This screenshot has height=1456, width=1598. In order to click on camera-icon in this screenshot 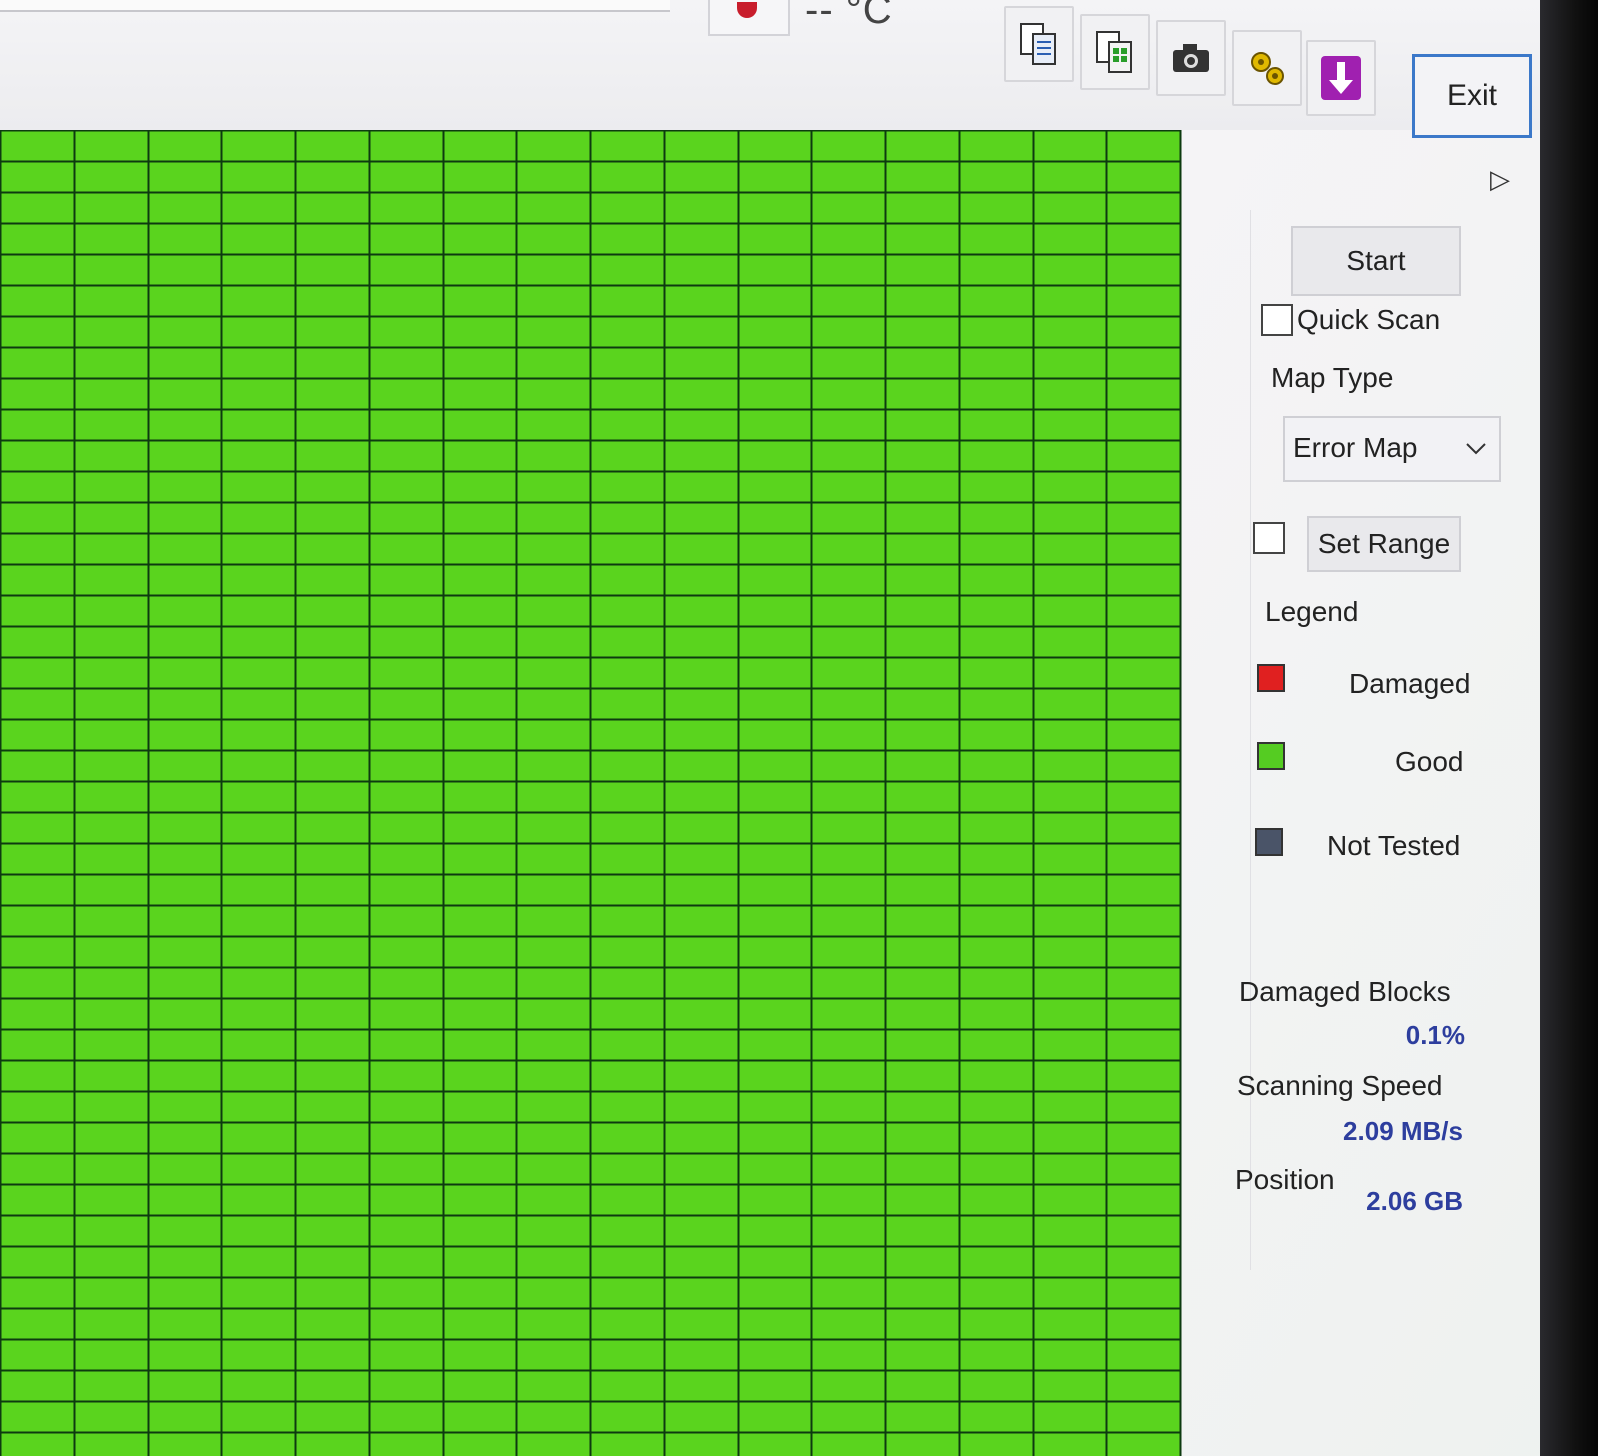, I will do `click(1191, 58)`.